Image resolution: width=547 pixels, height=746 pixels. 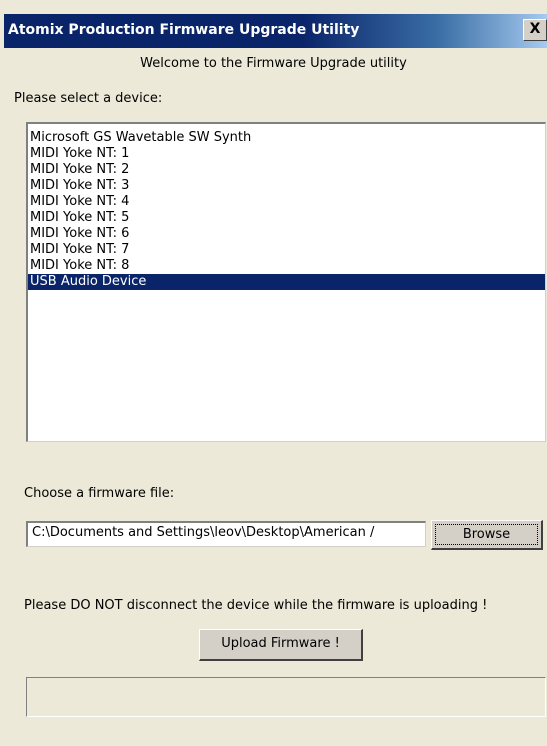 What do you see at coordinates (286, 218) in the screenshot?
I see `device-list-item: MIDI Yoke NT: 5` at bounding box center [286, 218].